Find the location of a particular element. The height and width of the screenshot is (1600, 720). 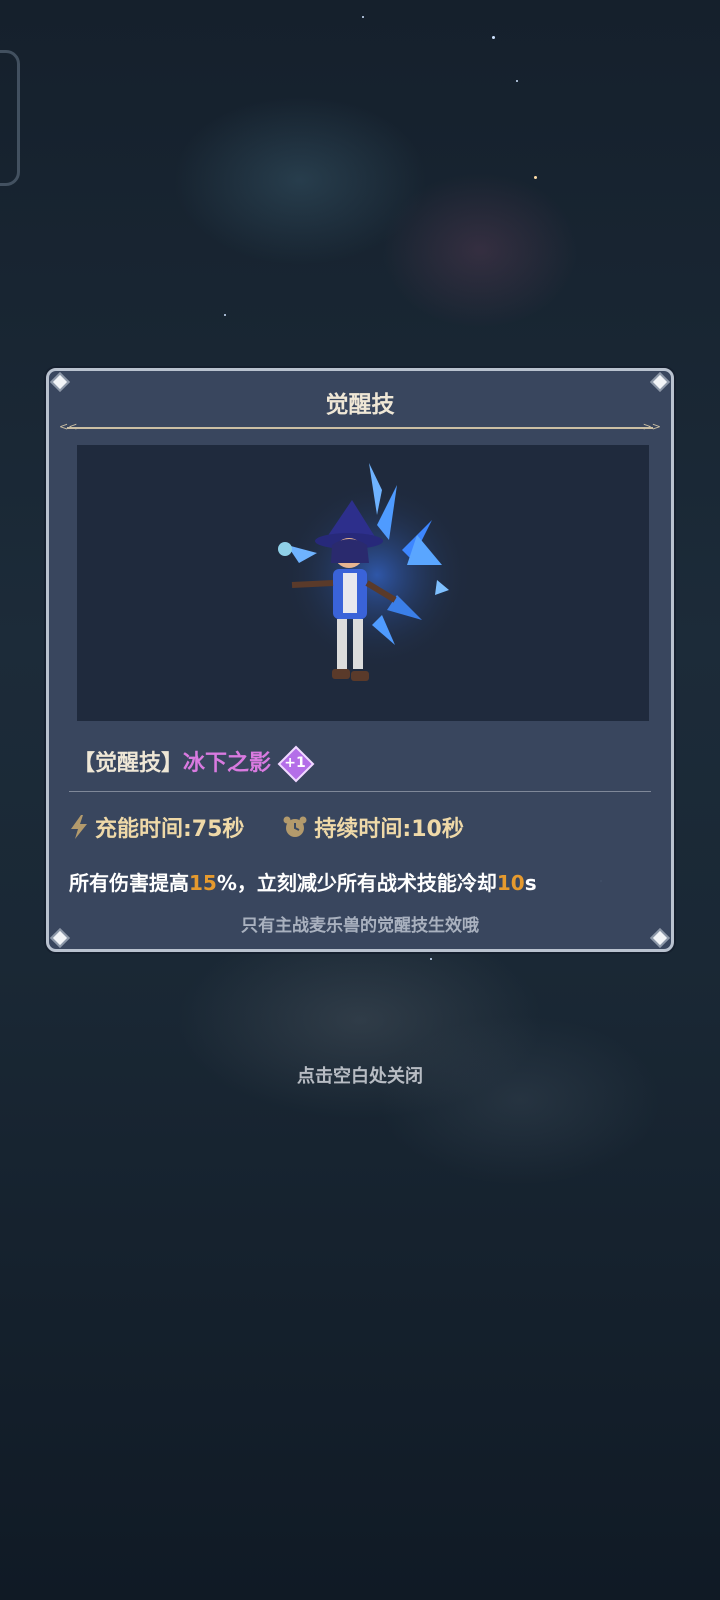

character-illustration is located at coordinates (375, 572).